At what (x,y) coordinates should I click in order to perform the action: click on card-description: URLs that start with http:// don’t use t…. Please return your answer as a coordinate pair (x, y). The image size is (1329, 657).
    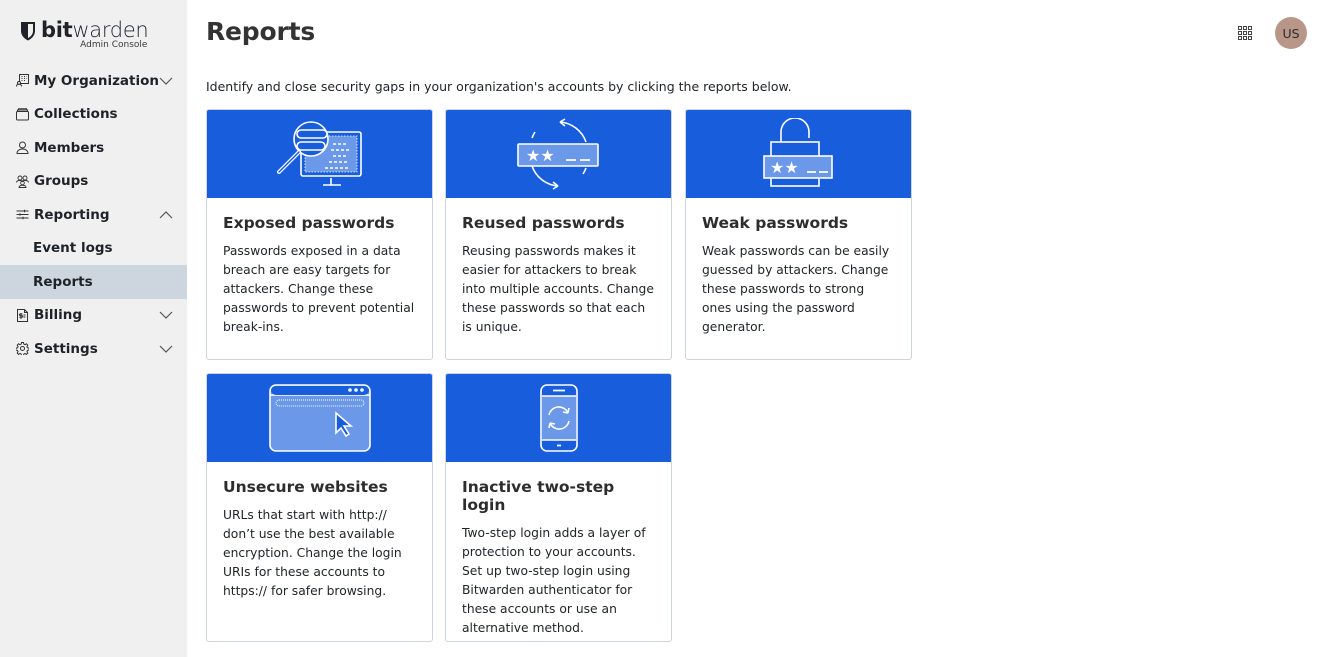
    Looking at the image, I should click on (312, 553).